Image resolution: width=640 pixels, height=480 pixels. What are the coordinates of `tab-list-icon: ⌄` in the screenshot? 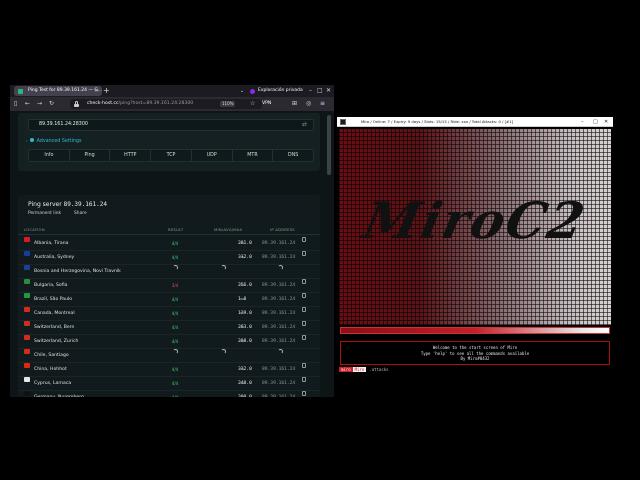 It's located at (242, 91).